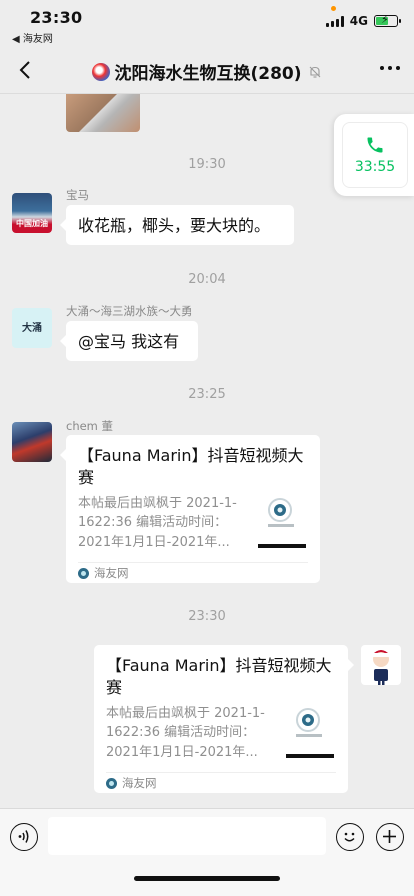 The width and height of the screenshot is (414, 896). I want to click on chat-title: 沈阳海水生物互换(280), so click(208, 74).